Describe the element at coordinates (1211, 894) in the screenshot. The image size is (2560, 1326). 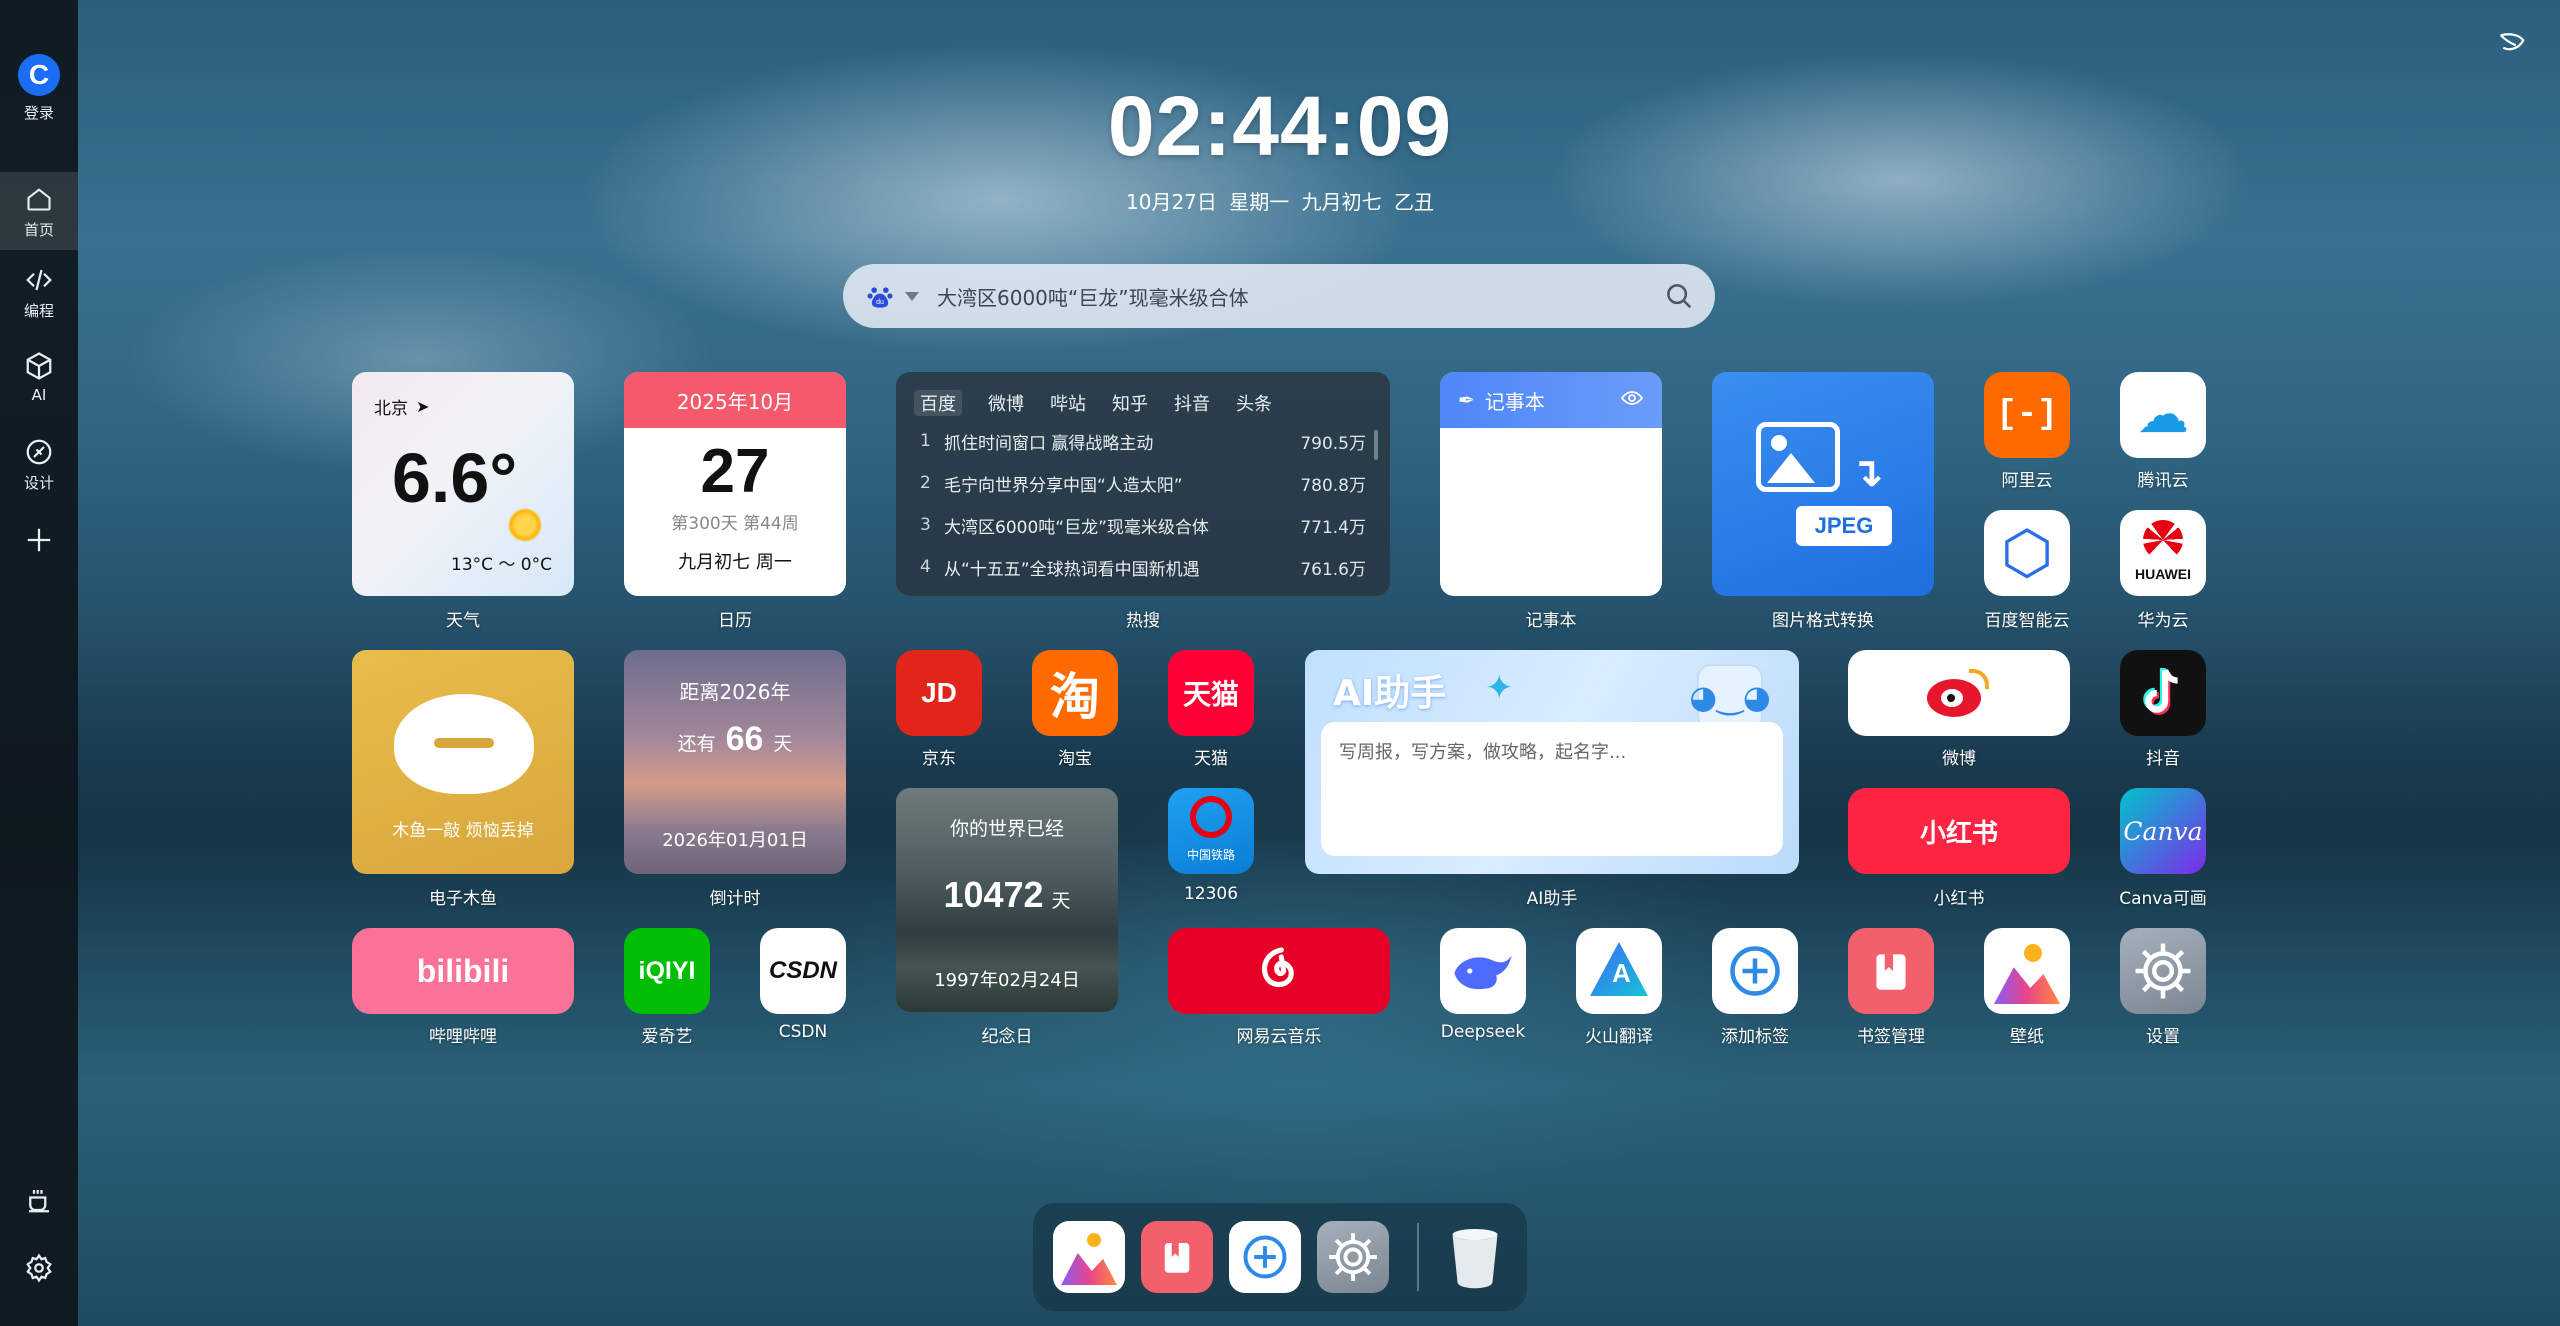
I see `railway-label: 12306` at that location.